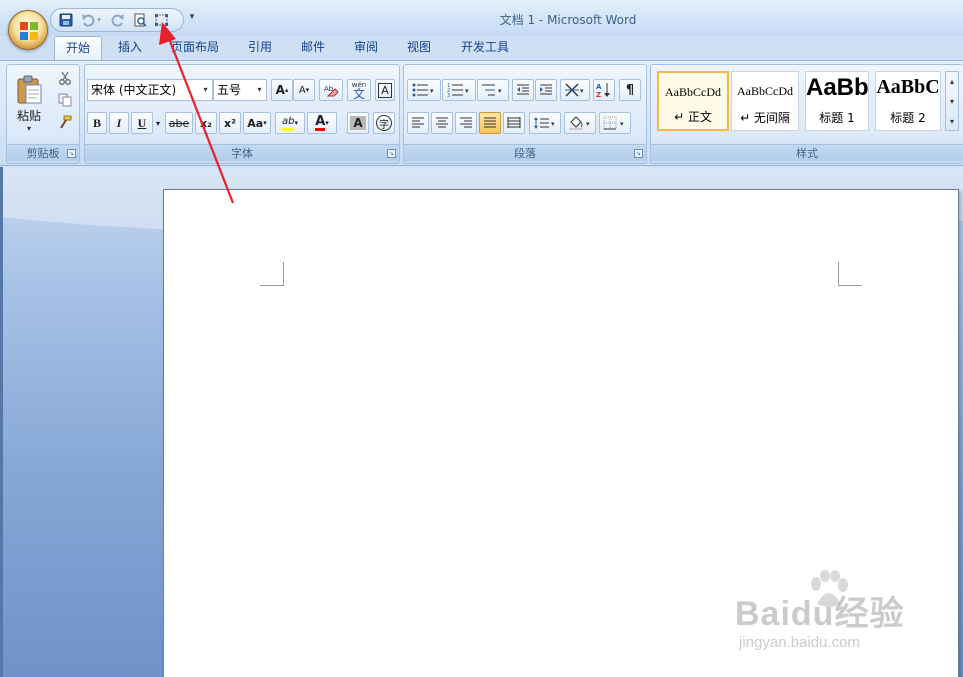  Describe the element at coordinates (908, 101) in the screenshot. I see `style-heading-2: AaBbC 标题 2` at that location.